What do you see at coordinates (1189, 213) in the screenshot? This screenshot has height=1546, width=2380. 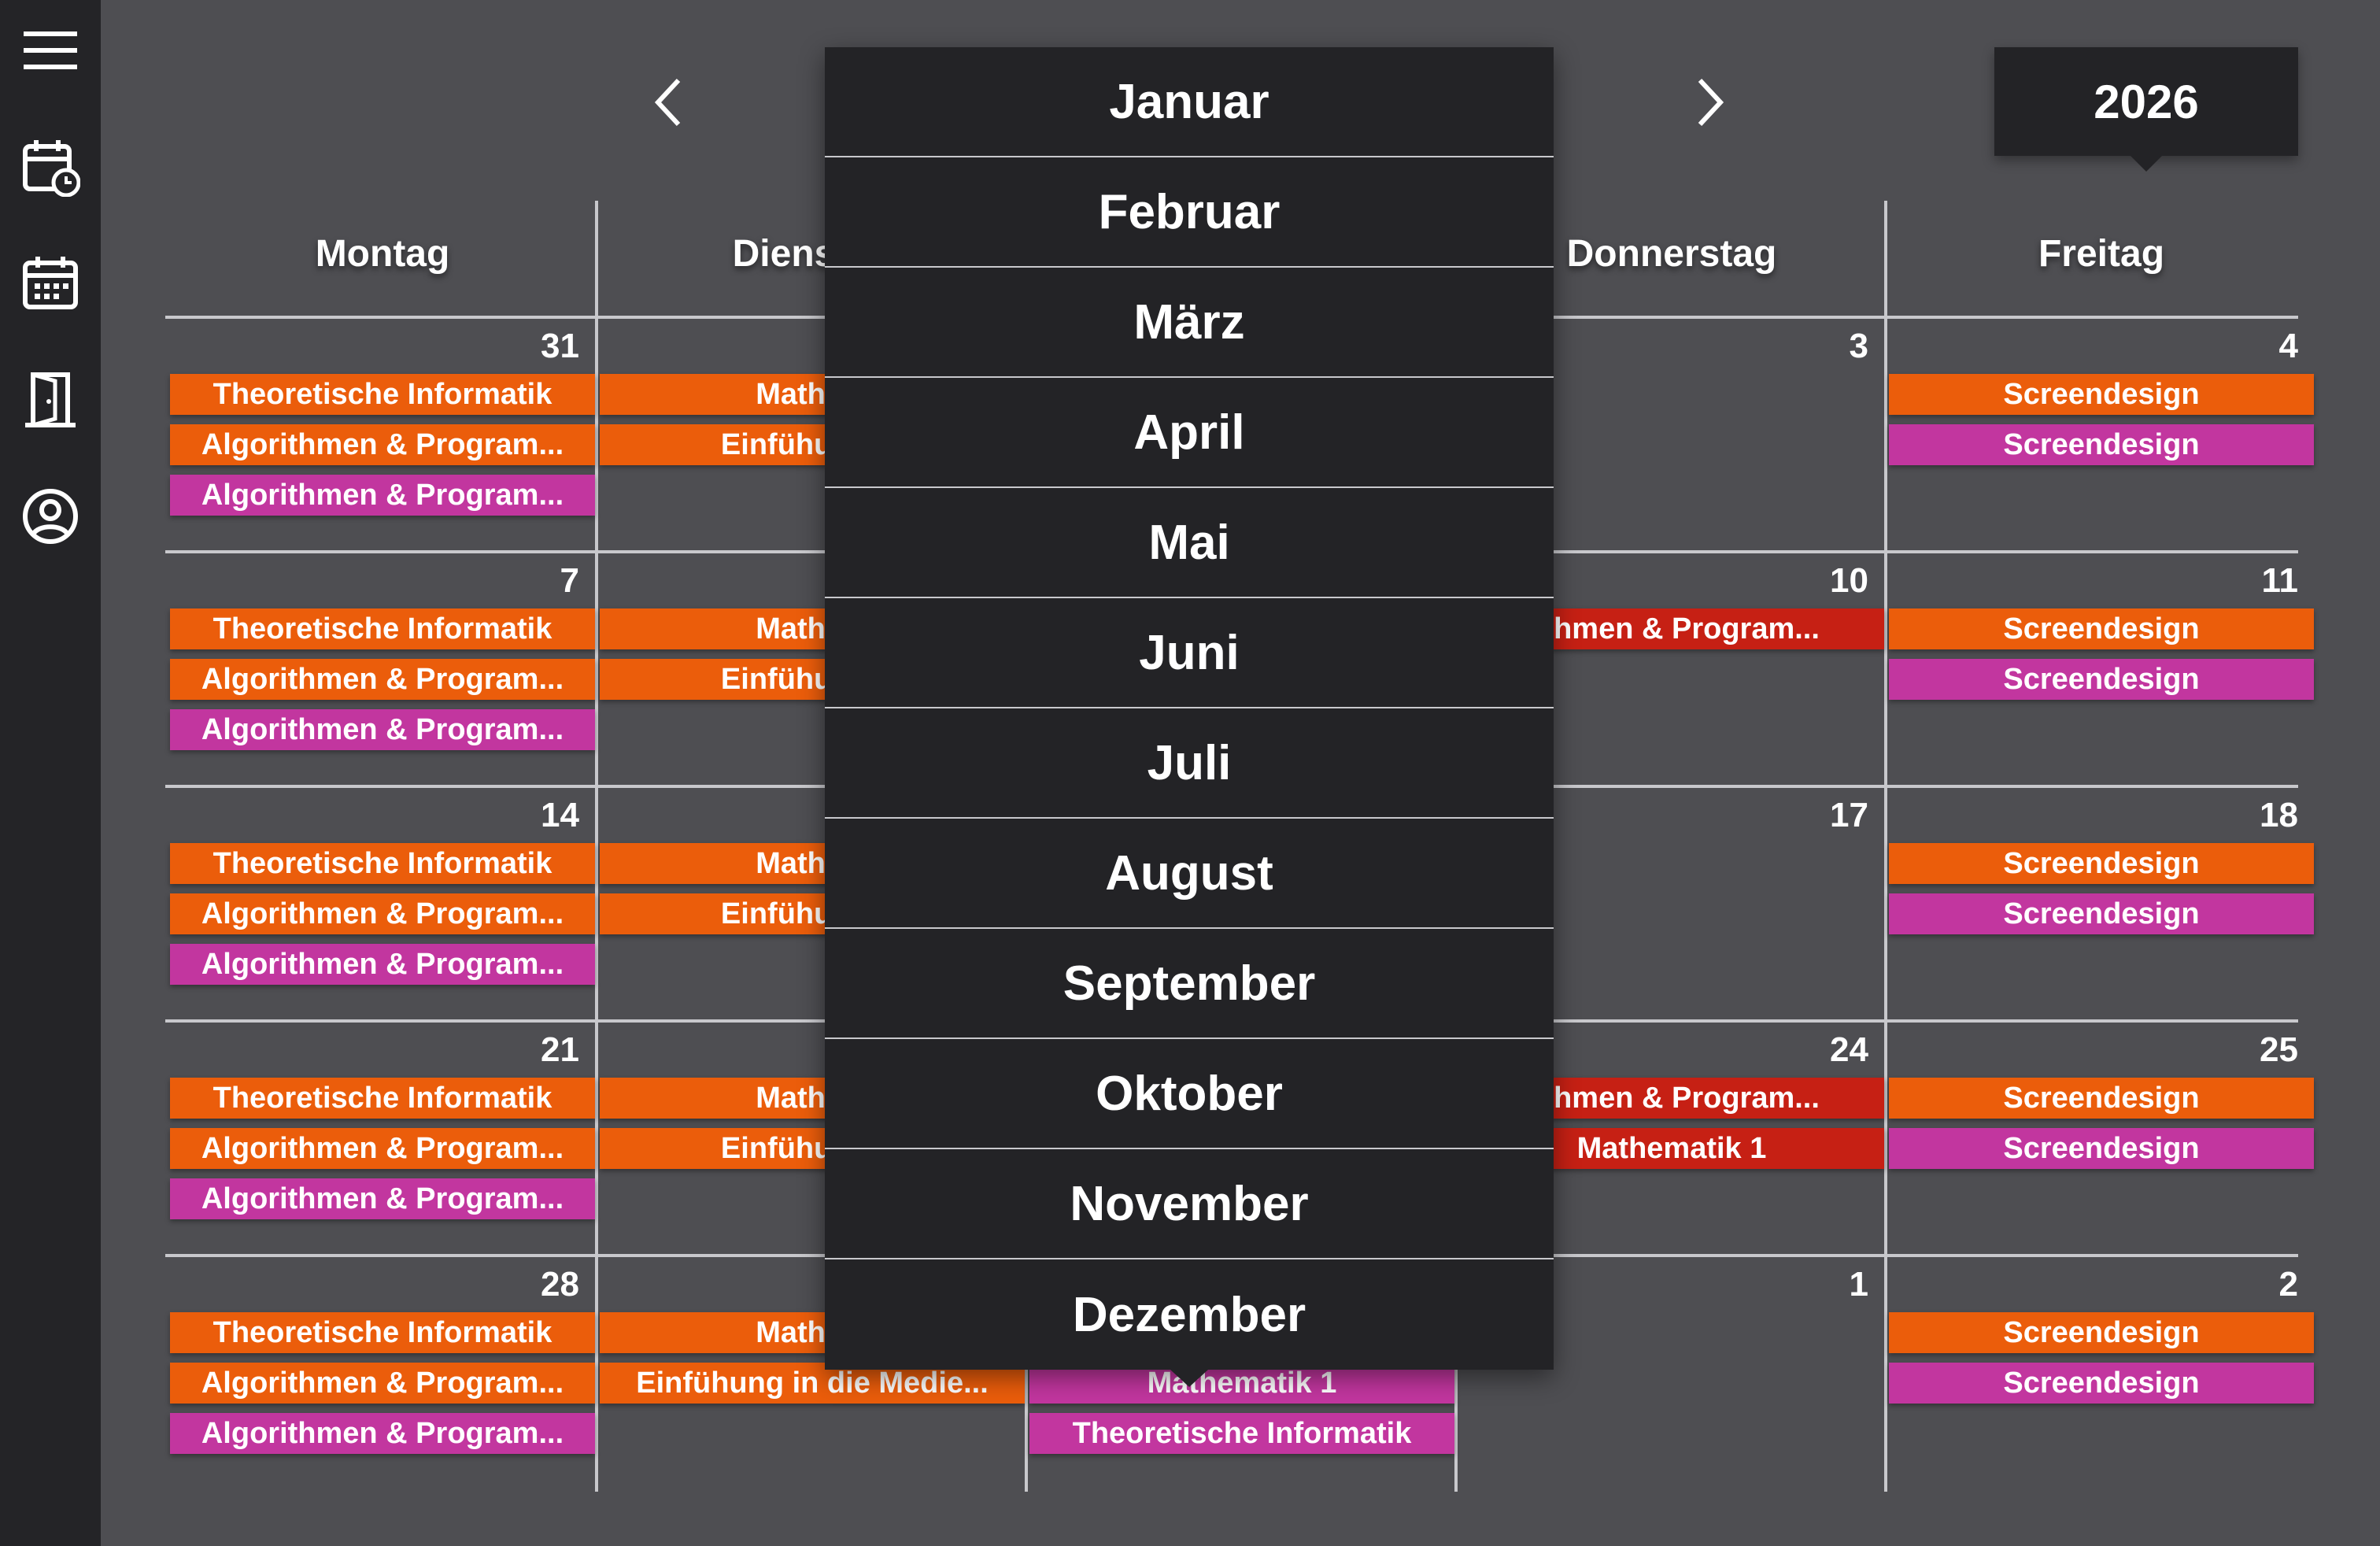 I see `month-option-2: Februar` at bounding box center [1189, 213].